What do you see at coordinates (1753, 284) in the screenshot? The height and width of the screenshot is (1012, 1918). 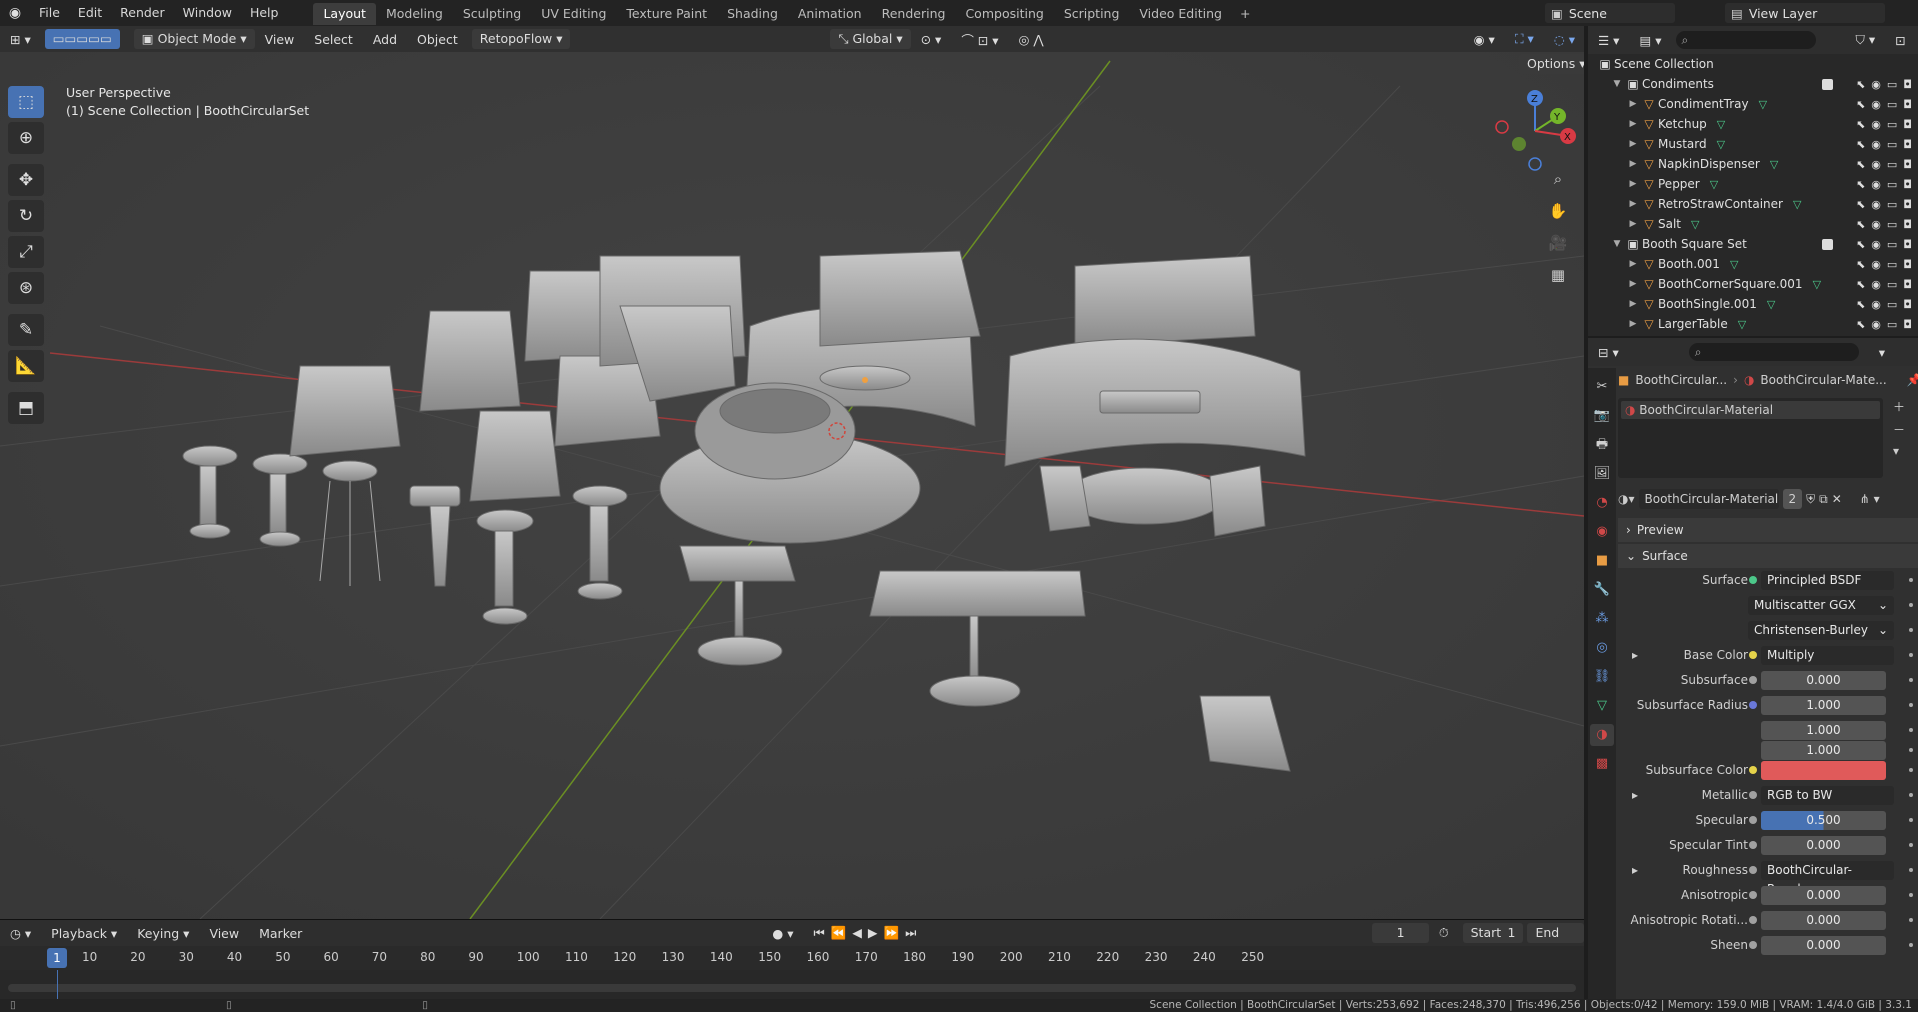 I see `outliner-object-row: ▶ ▽ BoothCornerSquare.001 ▽ ⬉ ◉ ▭ ◘` at bounding box center [1753, 284].